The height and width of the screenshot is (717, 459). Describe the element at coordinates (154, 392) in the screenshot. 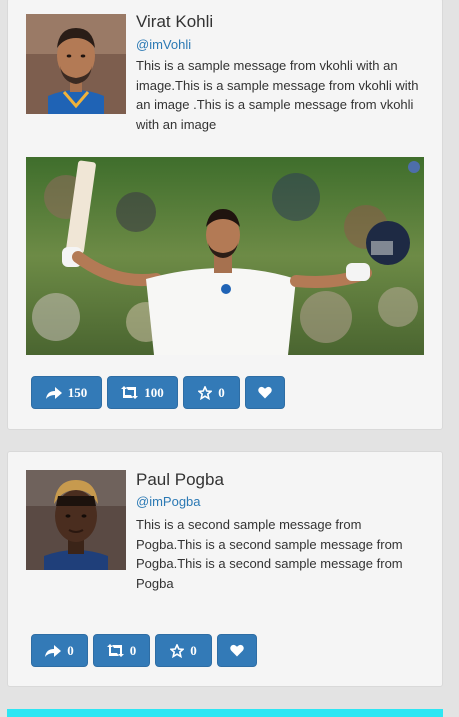

I see `retweet-count: 100` at that location.